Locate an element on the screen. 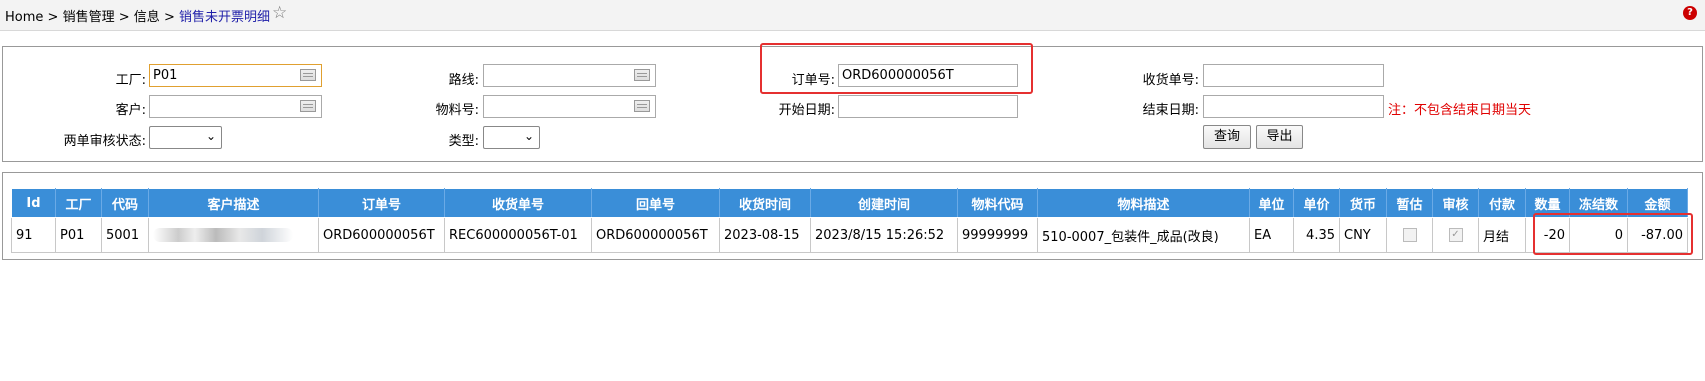  cell-code: 5001 is located at coordinates (125, 235).